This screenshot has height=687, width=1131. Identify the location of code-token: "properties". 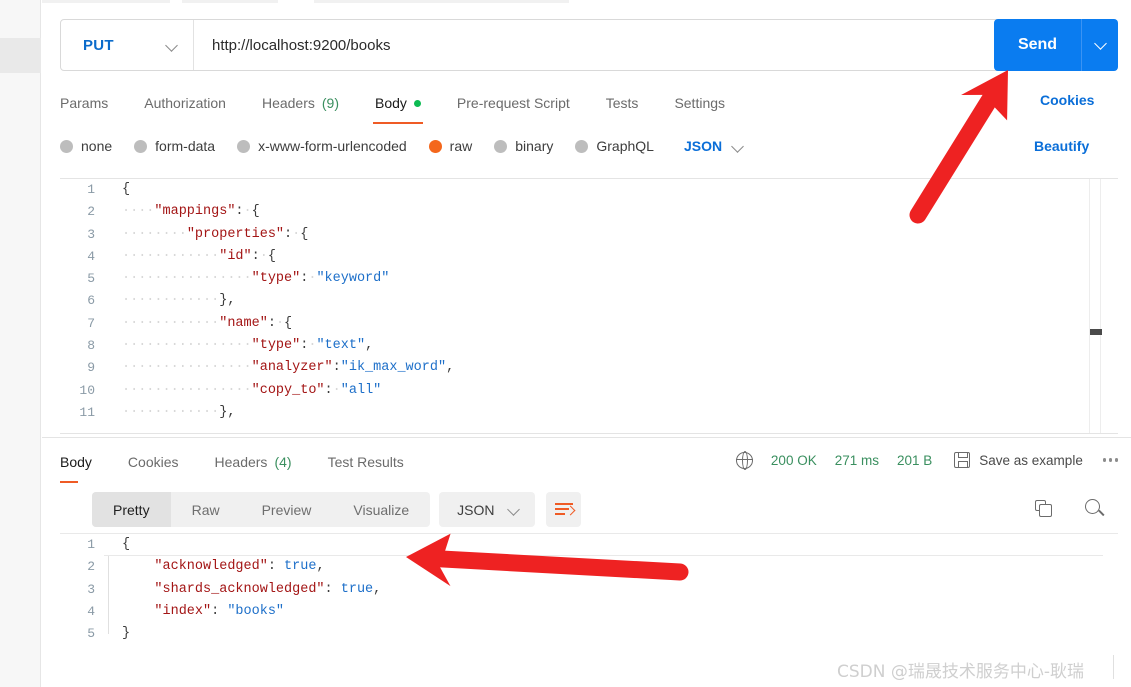
(235, 234).